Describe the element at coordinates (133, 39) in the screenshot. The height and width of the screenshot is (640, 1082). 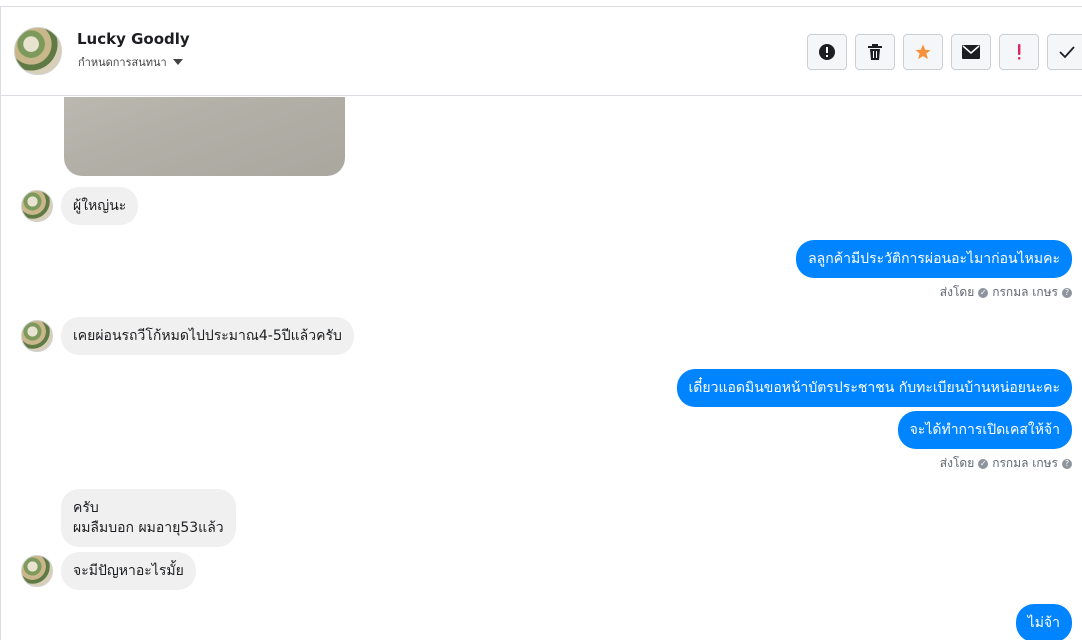
I see `contact-name: Lucky Goodly` at that location.